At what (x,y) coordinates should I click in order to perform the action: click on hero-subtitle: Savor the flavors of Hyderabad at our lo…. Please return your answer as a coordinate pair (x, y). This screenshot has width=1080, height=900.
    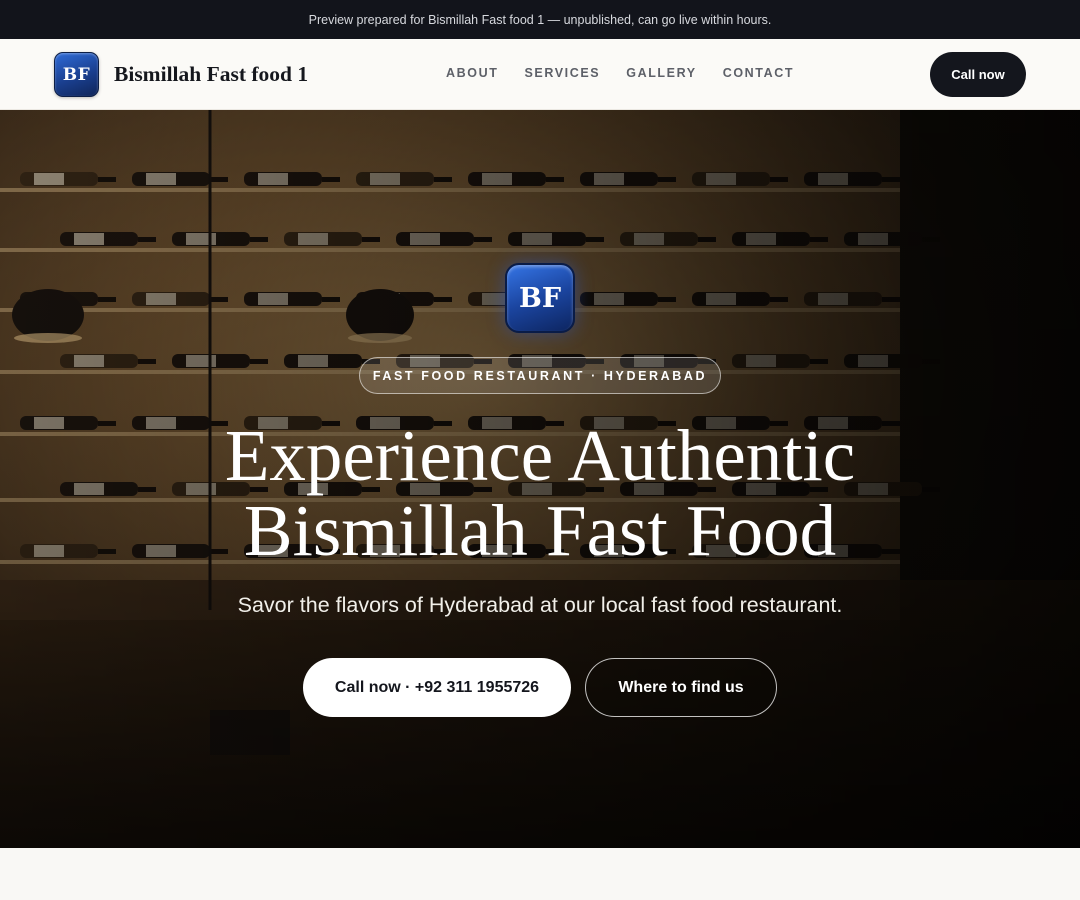
    Looking at the image, I should click on (540, 605).